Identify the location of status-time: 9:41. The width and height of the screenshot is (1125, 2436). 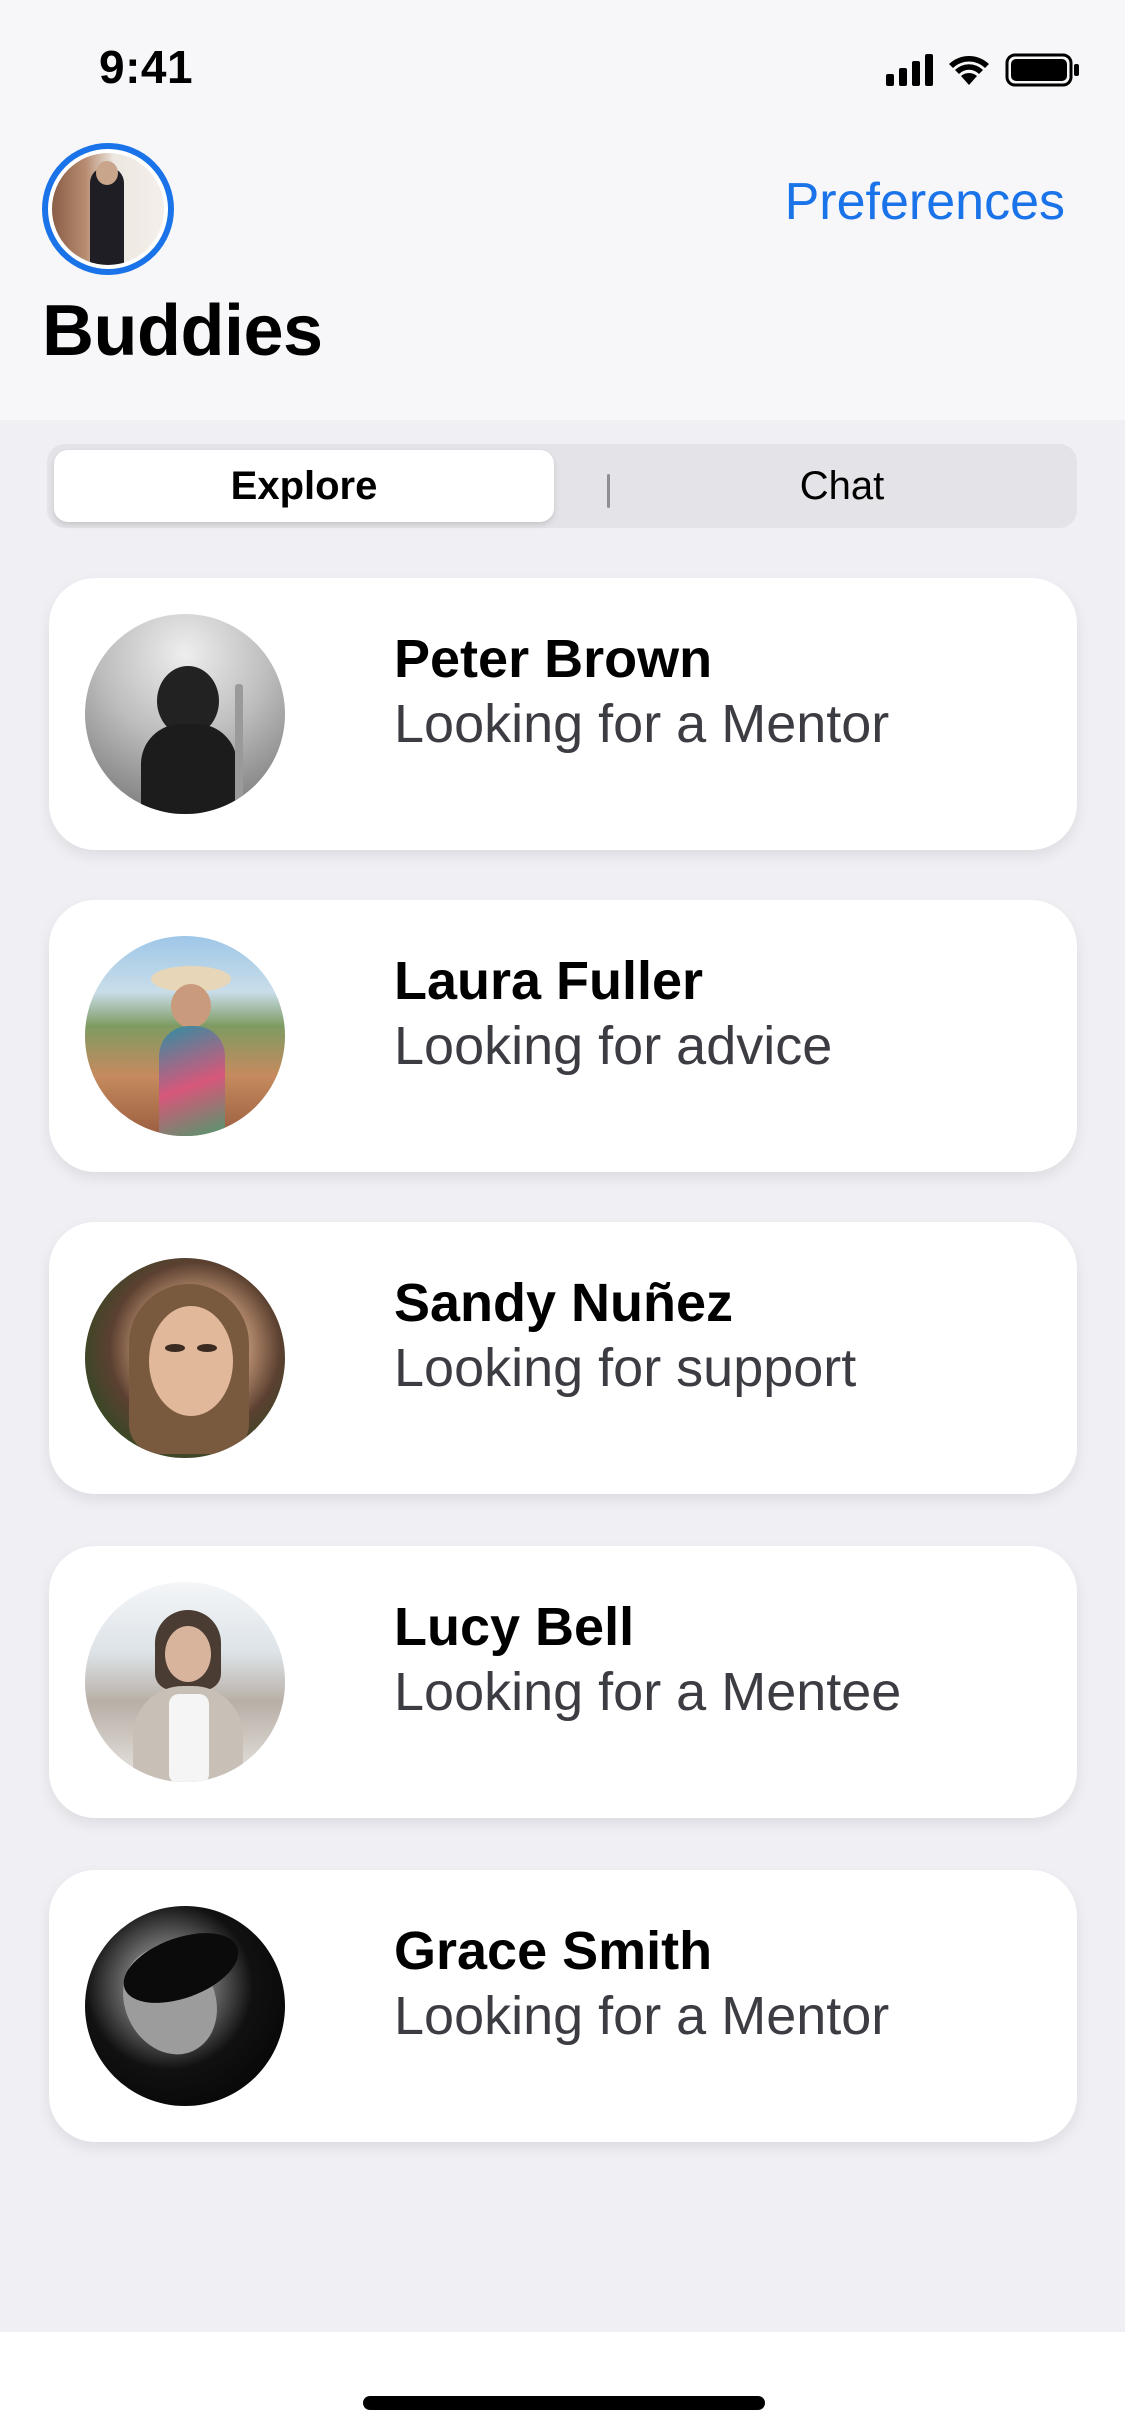
(146, 67).